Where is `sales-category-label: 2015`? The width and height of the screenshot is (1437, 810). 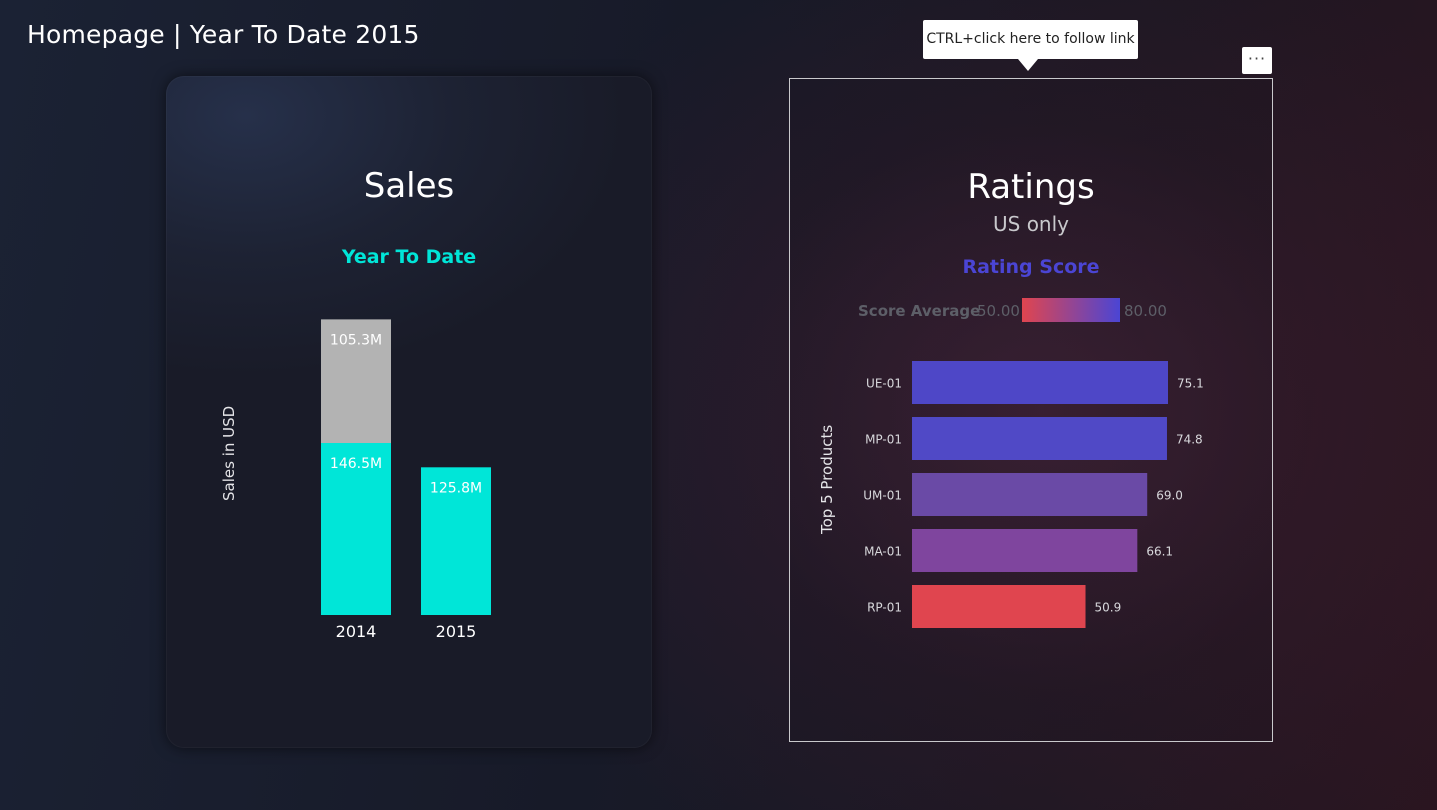
sales-category-label: 2015 is located at coordinates (456, 631).